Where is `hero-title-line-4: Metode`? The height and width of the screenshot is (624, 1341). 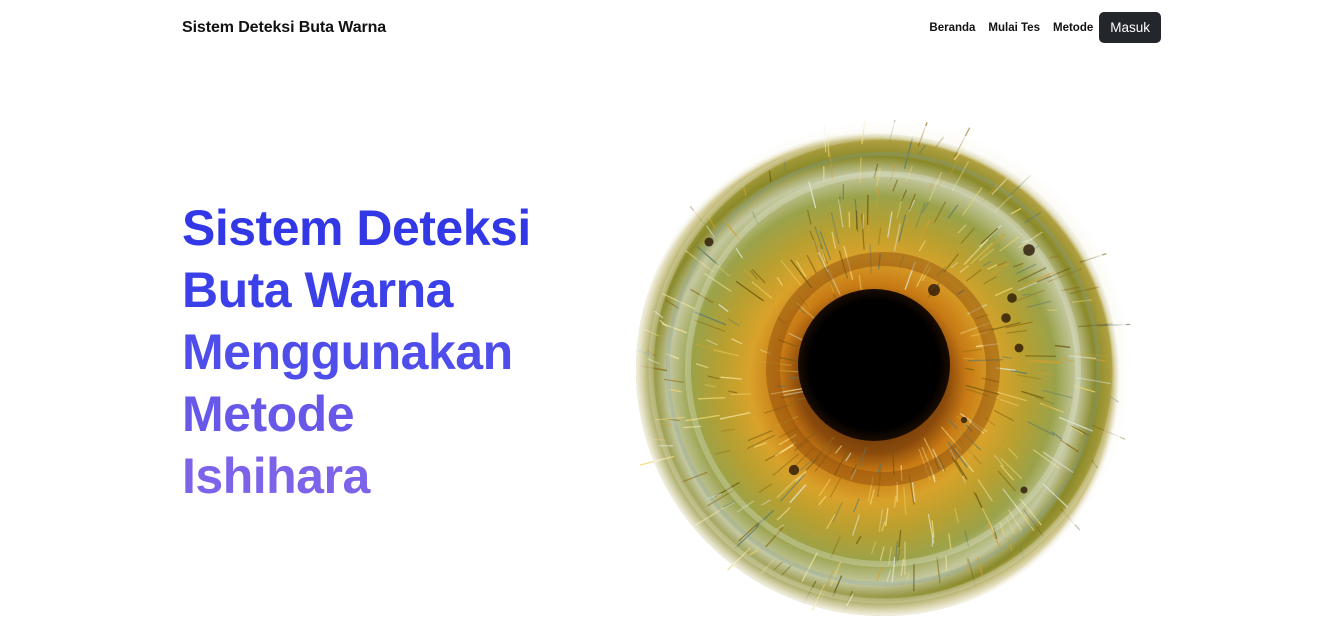 hero-title-line-4: Metode is located at coordinates (268, 414).